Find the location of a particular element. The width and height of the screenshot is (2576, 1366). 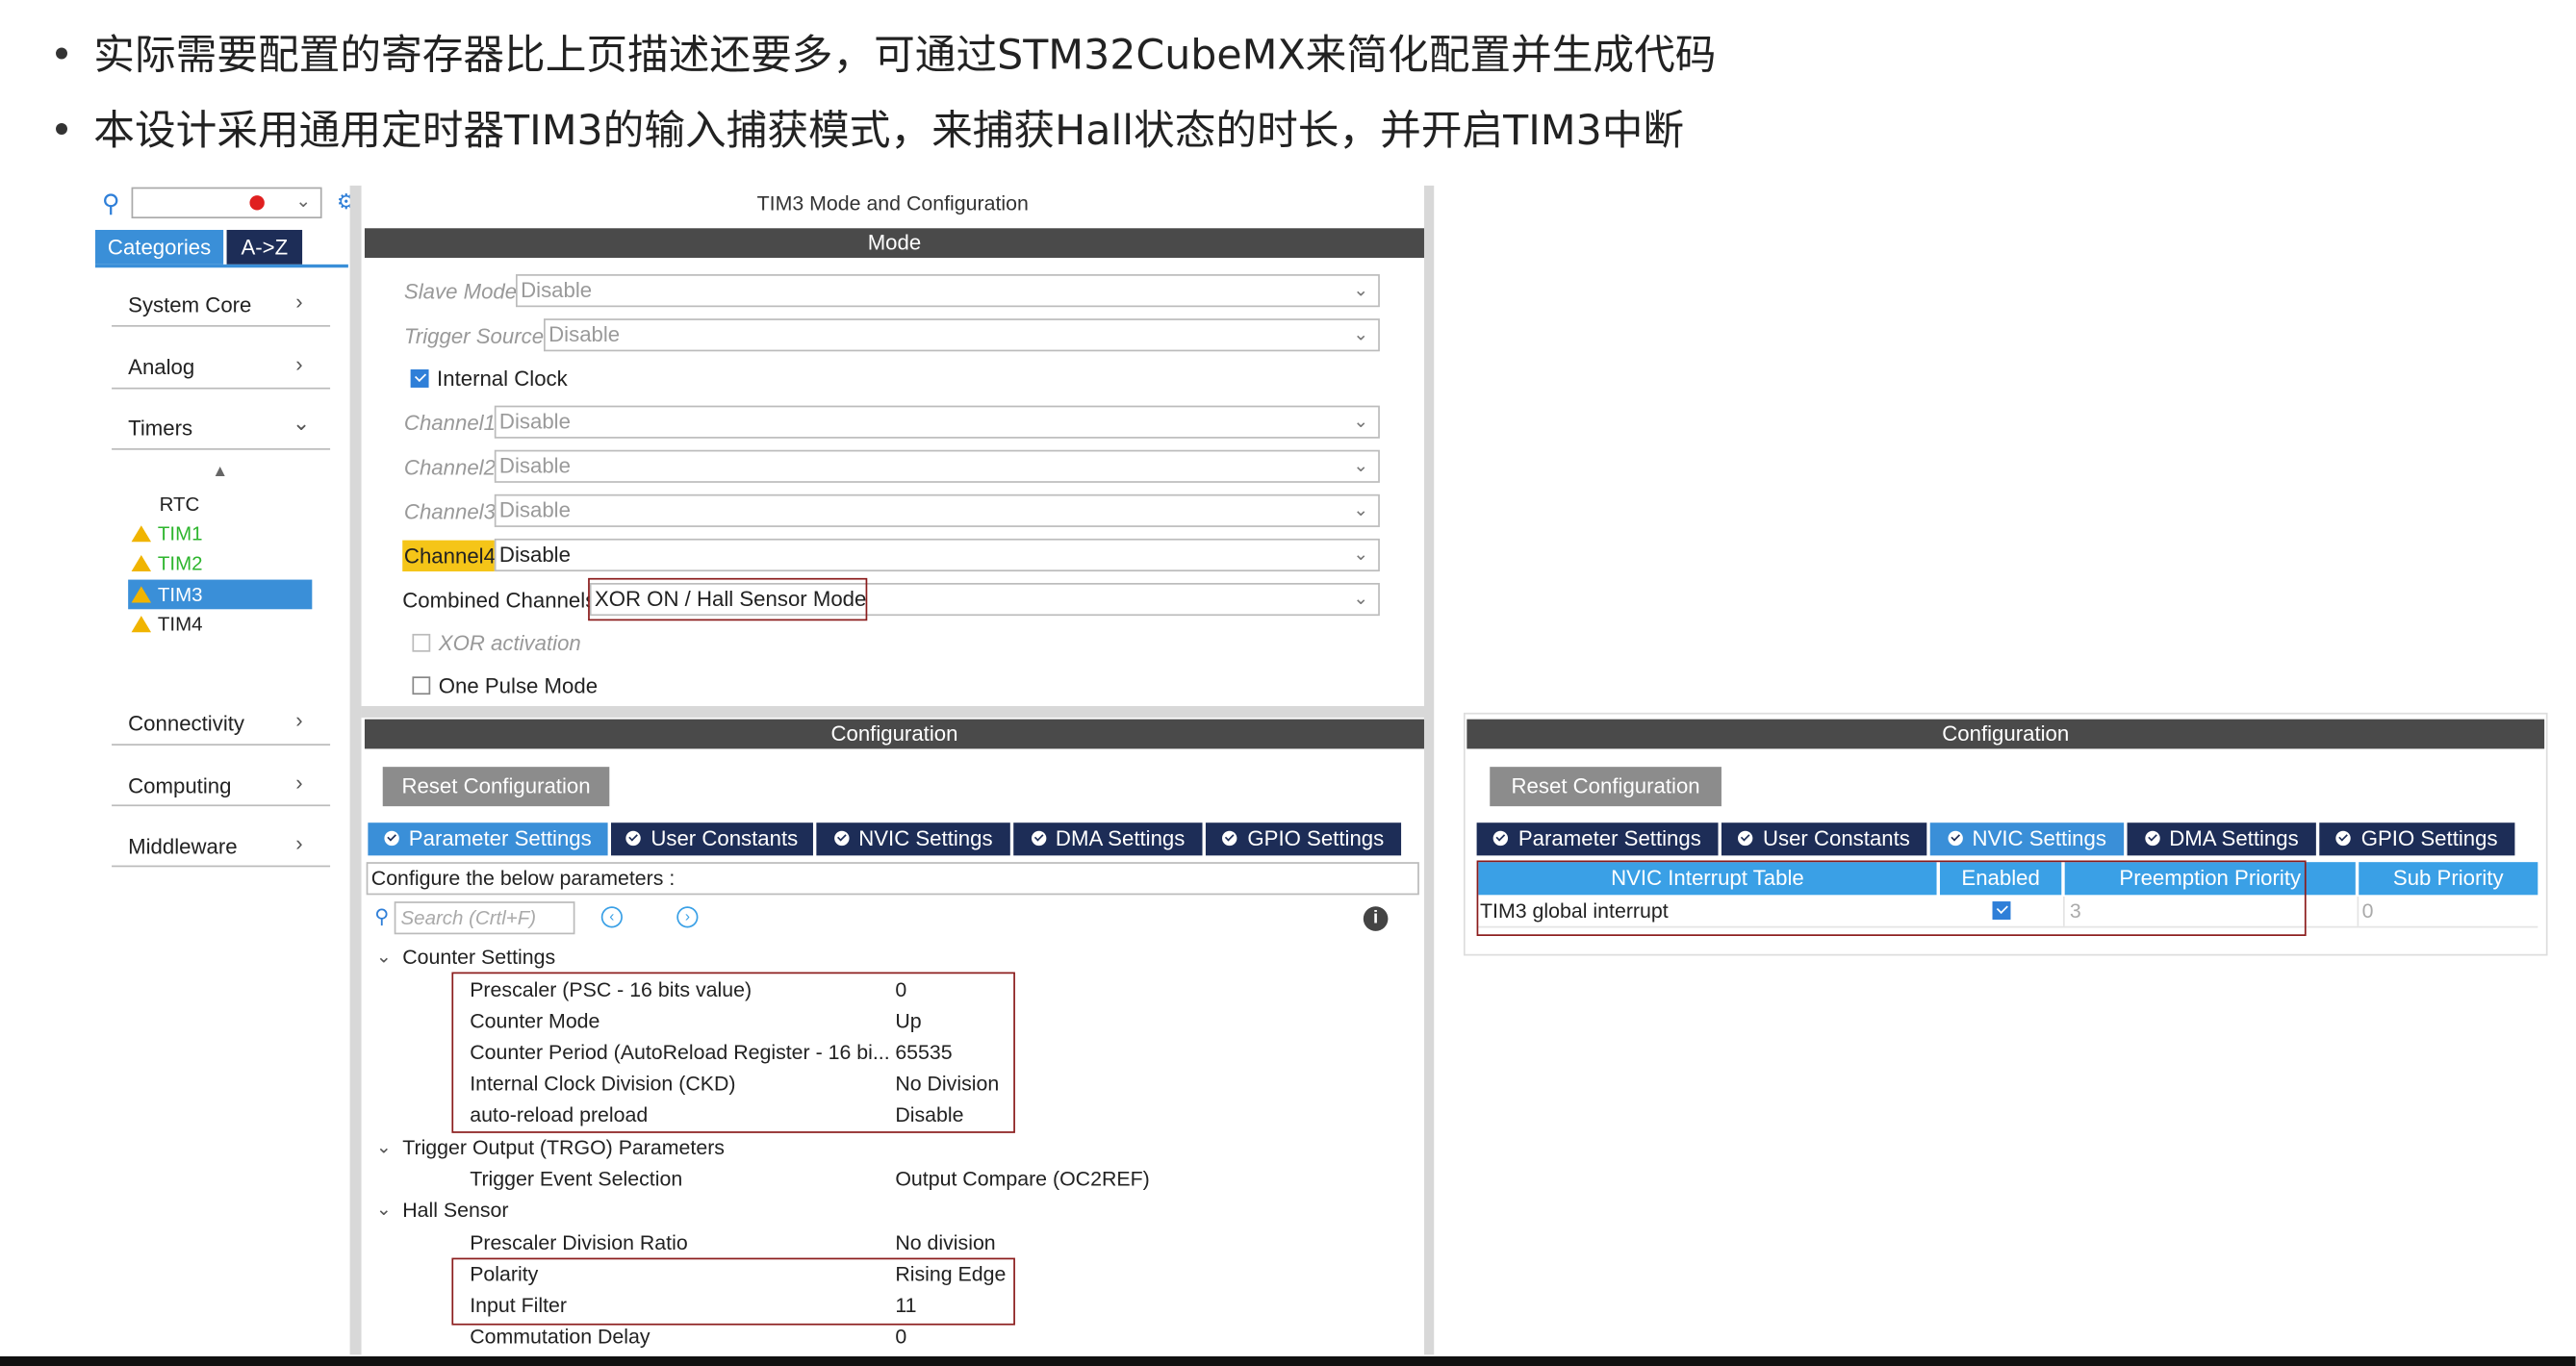

slave-mode-select: Disable ⌄ is located at coordinates (947, 291).